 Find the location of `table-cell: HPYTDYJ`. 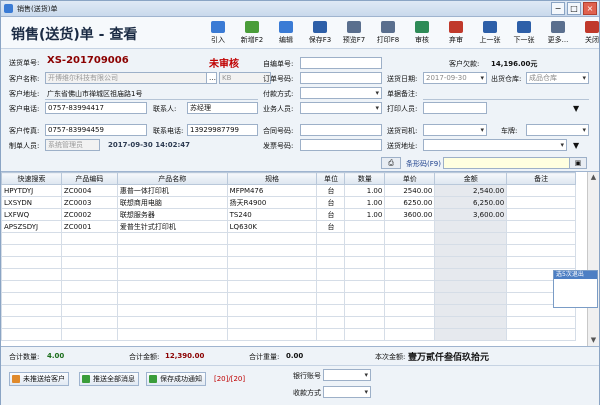

table-cell: HPYTDYJ is located at coordinates (31, 190).